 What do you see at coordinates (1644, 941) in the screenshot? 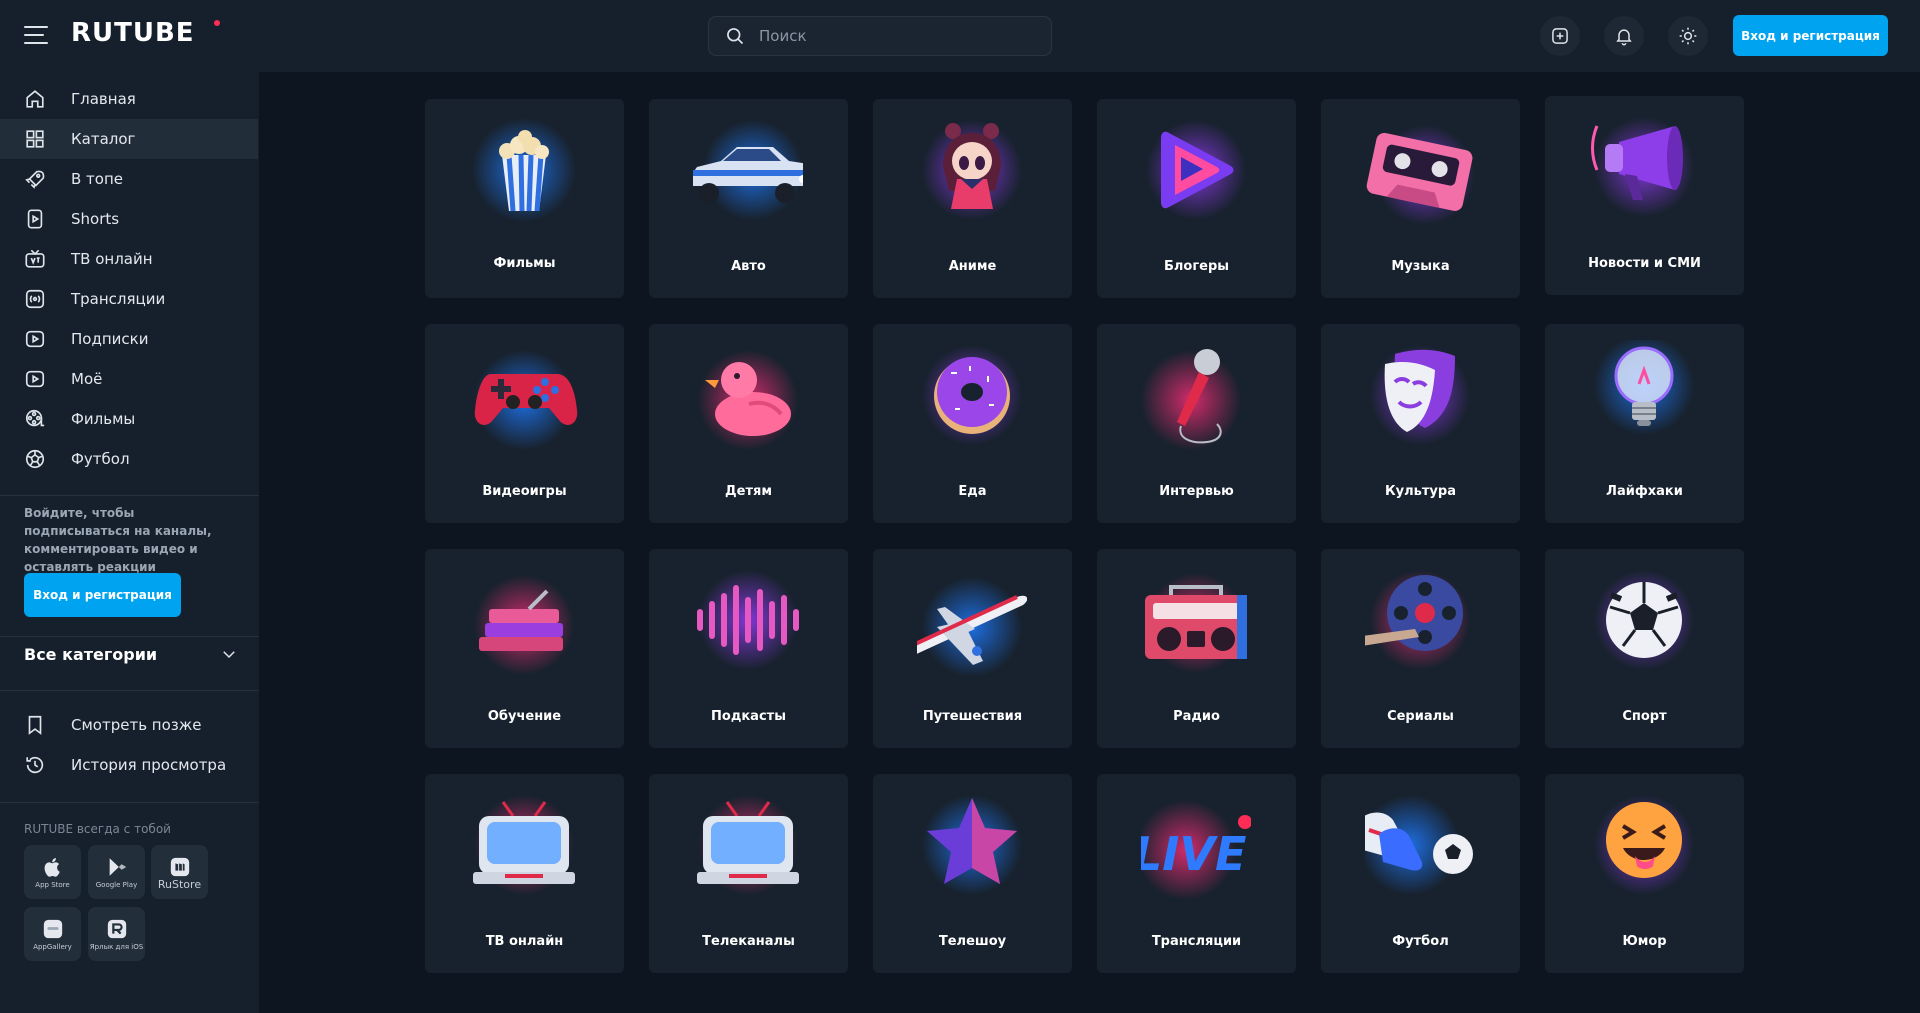
I see `category-label: Юмор` at bounding box center [1644, 941].